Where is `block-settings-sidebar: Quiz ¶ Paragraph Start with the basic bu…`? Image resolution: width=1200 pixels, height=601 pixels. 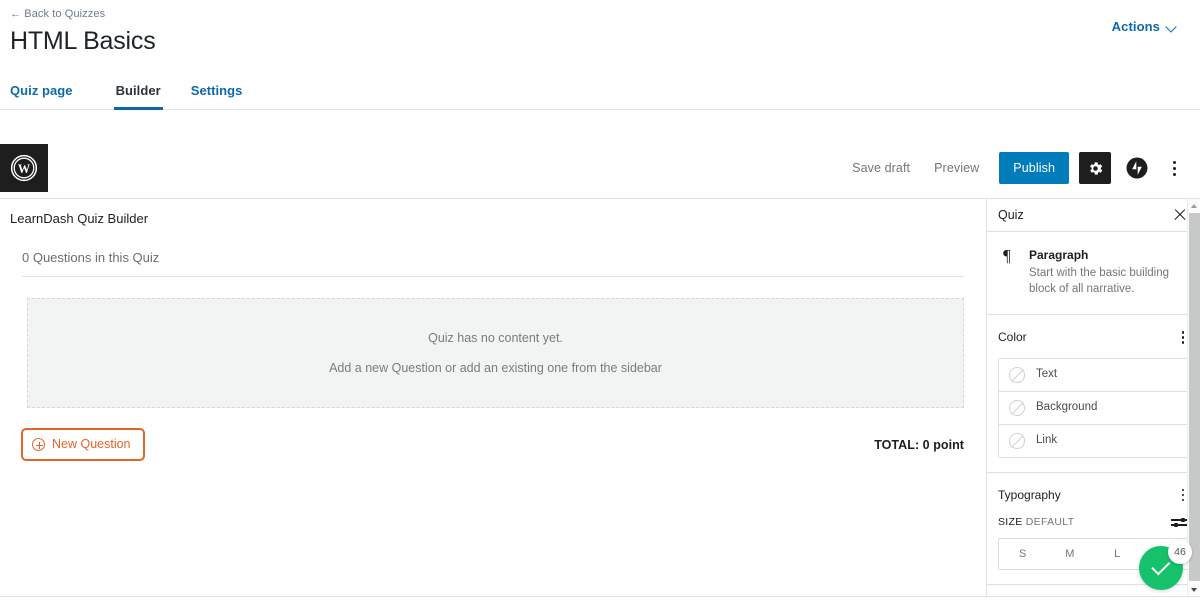 block-settings-sidebar: Quiz ¶ Paragraph Start with the basic bu… is located at coordinates (1093, 397).